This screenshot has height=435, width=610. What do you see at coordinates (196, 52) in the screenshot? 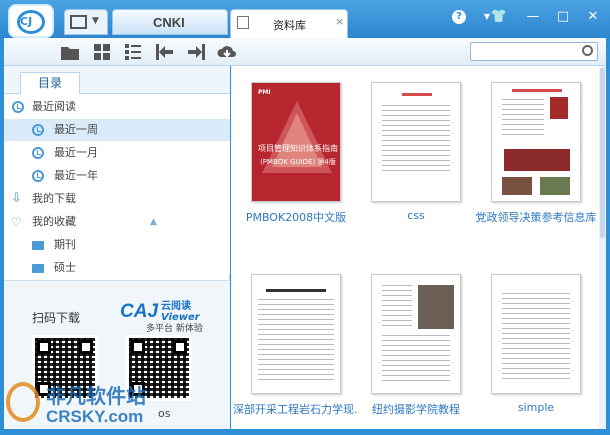
I see `export-icon` at bounding box center [196, 52].